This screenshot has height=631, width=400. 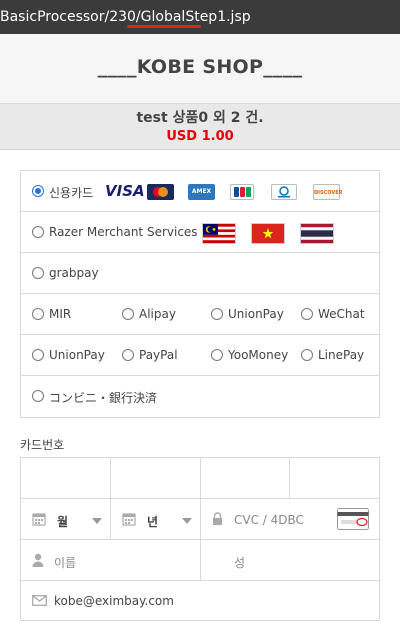 What do you see at coordinates (63, 522) in the screenshot?
I see `expiry-month-value: 월` at bounding box center [63, 522].